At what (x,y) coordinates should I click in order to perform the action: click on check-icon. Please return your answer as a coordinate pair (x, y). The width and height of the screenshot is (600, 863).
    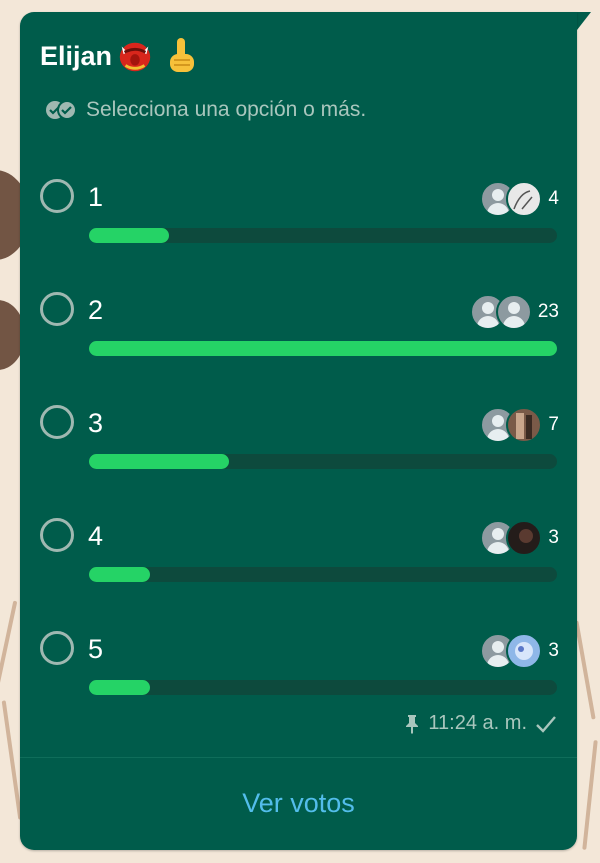
    Looking at the image, I should click on (546, 724).